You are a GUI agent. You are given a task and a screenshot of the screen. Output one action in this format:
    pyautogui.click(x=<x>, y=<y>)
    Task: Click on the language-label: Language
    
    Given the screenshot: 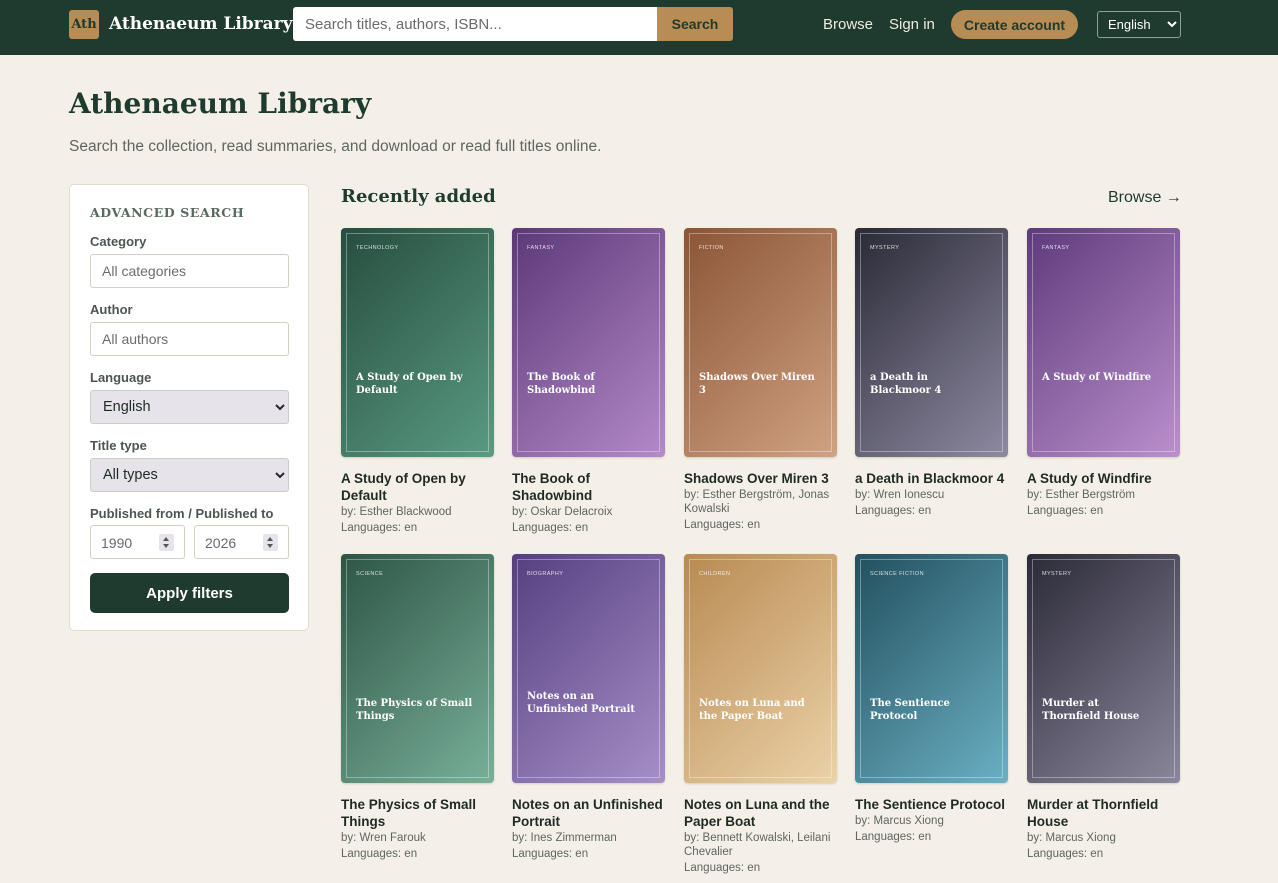 What is the action you would take?
    pyautogui.click(x=121, y=377)
    